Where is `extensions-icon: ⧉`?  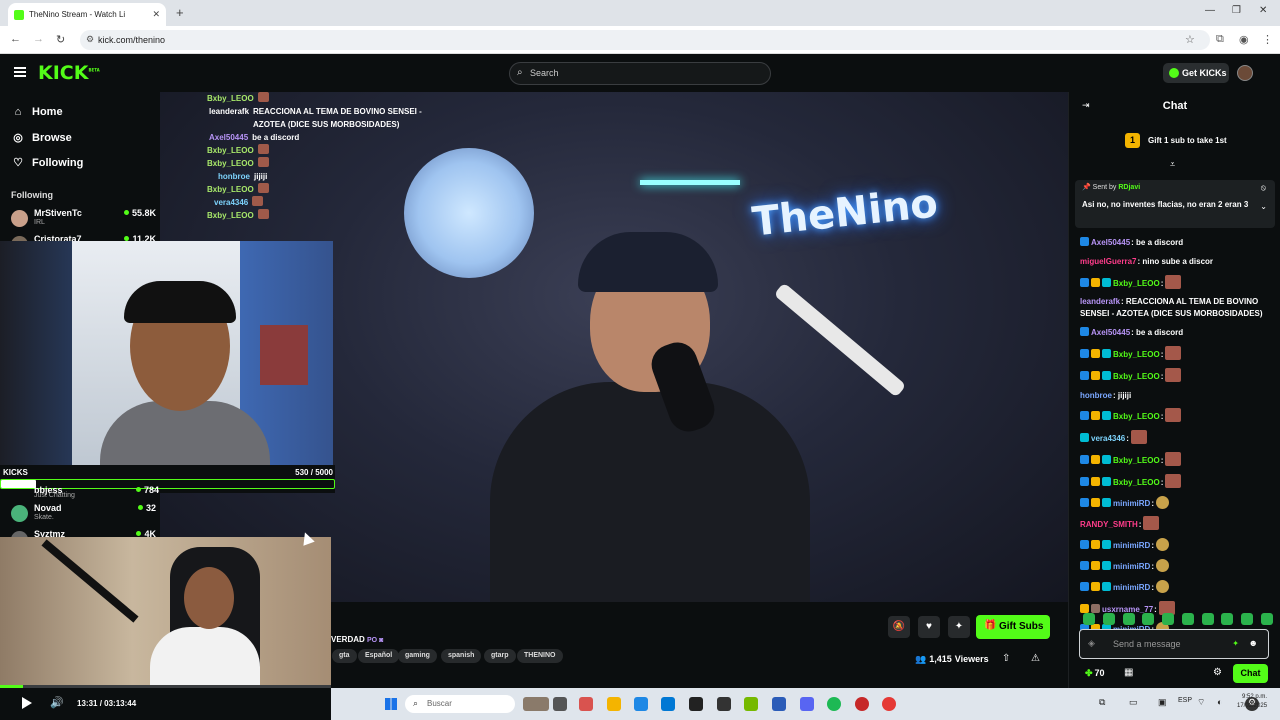
extensions-icon: ⧉ is located at coordinates (1220, 39).